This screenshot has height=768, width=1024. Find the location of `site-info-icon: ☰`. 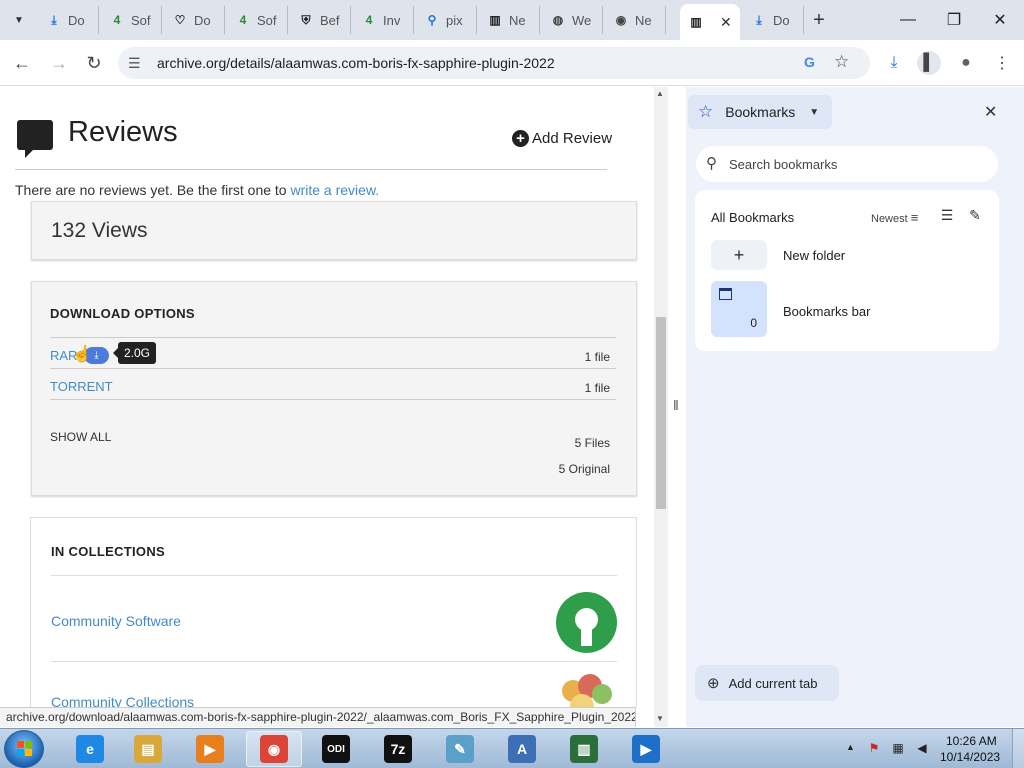

site-info-icon: ☰ is located at coordinates (134, 63).